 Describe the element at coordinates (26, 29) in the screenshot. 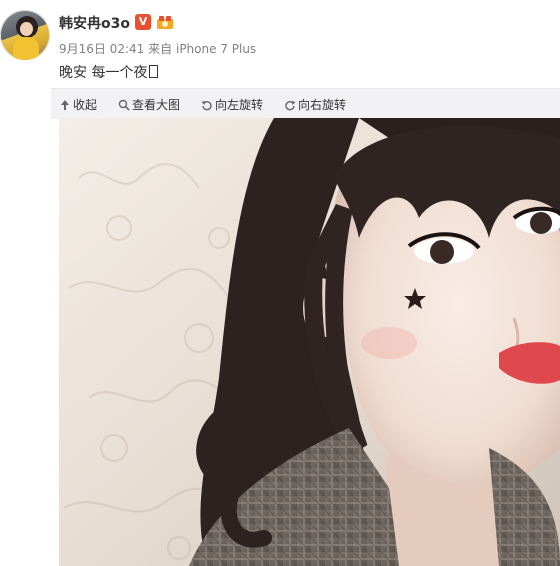

I see `avatar-face` at that location.